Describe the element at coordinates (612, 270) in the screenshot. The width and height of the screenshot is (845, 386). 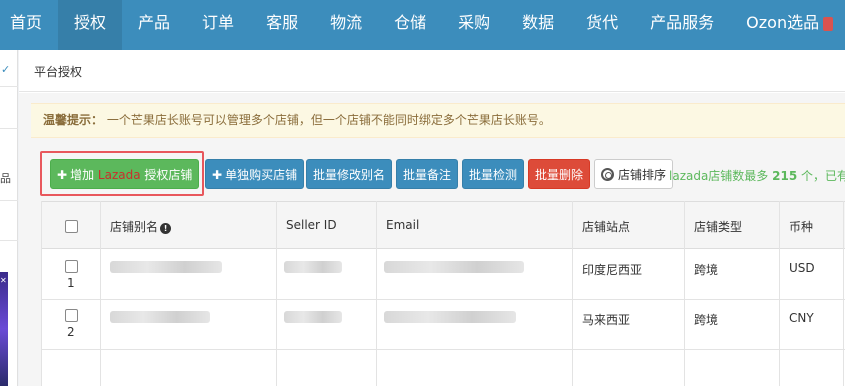
I see `shop-site: 印度尼西亚` at that location.